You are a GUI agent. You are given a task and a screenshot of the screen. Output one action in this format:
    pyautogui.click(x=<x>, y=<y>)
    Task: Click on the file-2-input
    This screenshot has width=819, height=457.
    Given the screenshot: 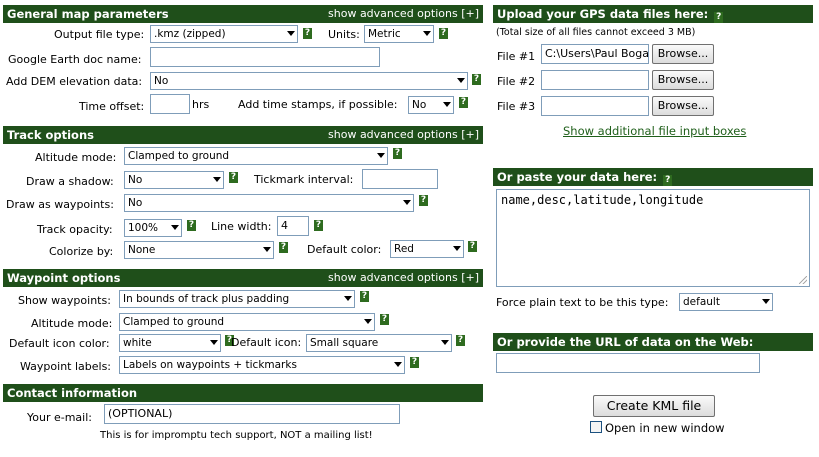 What is the action you would take?
    pyautogui.click(x=595, y=80)
    